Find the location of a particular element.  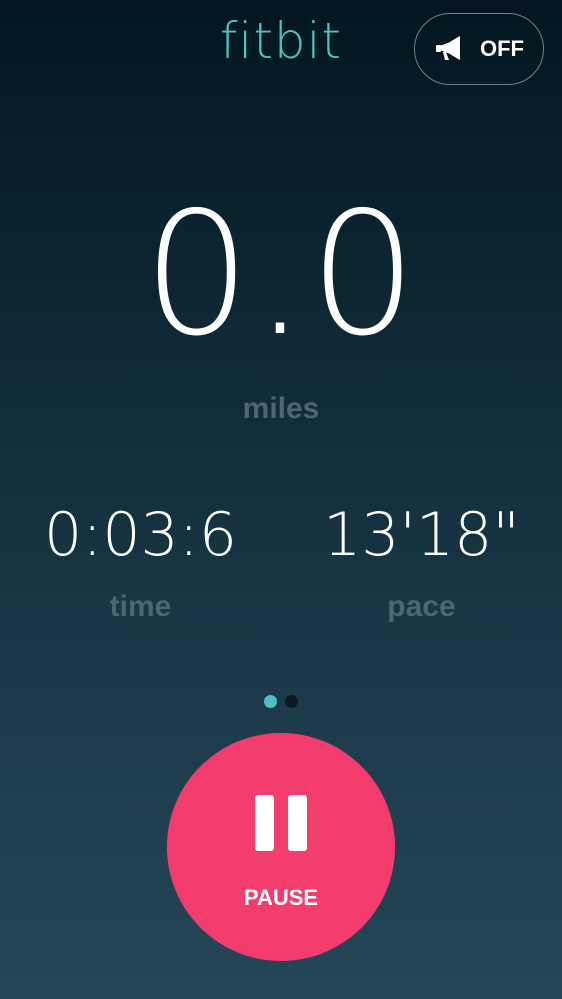

megaphone-icon is located at coordinates (448, 48).